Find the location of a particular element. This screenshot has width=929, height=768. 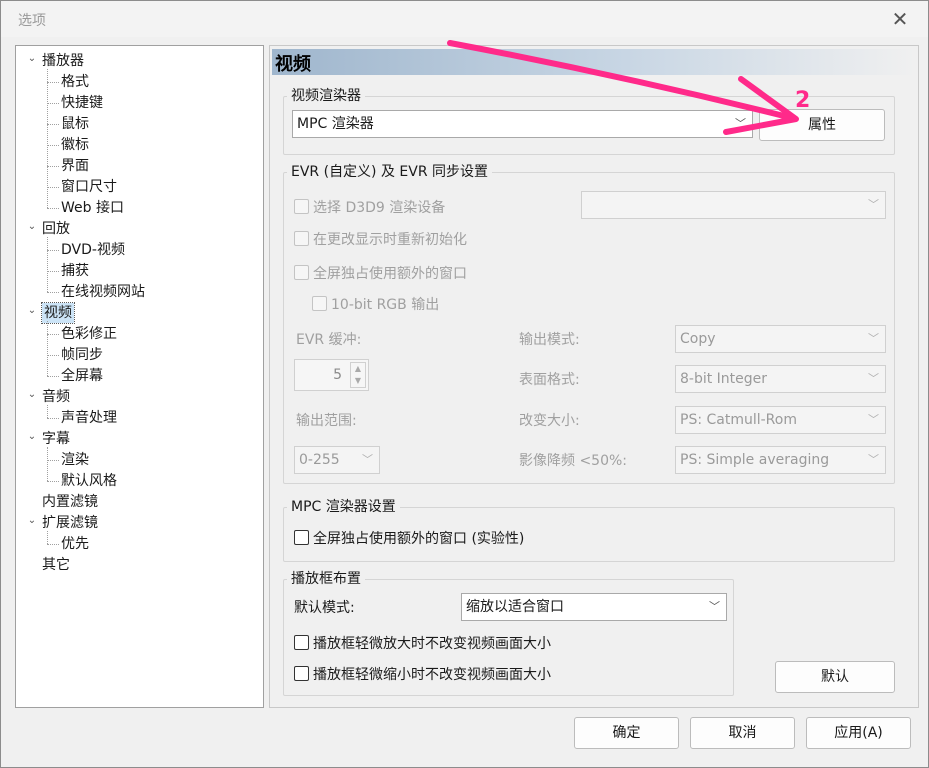

renderer-select: MPC 渲染器 ﹀ is located at coordinates (522, 124).